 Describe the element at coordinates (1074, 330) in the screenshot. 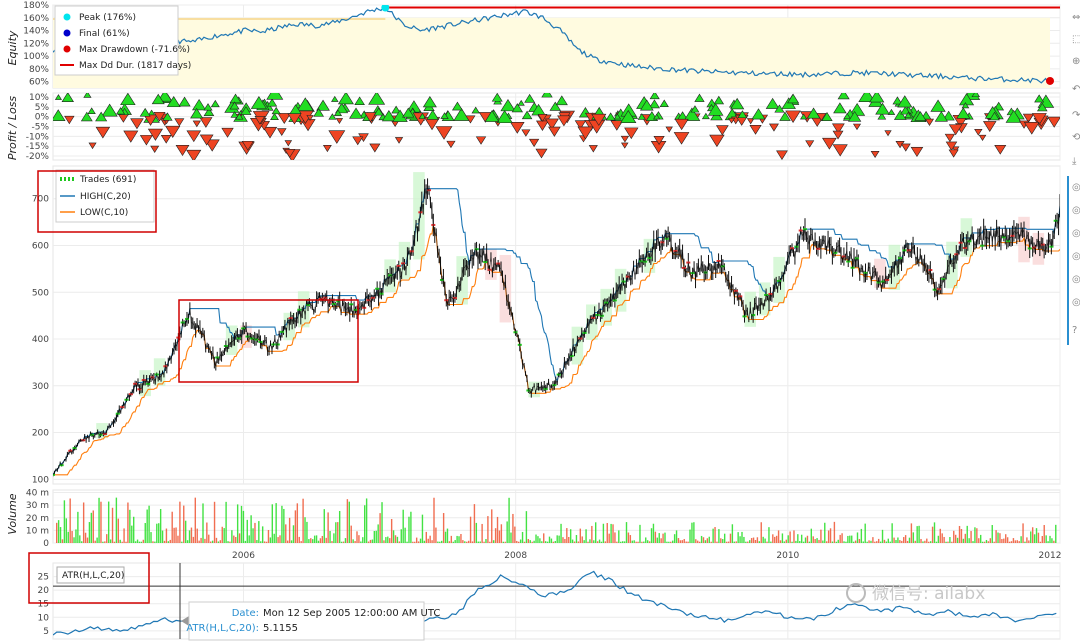

I see `help-icon: ?` at that location.